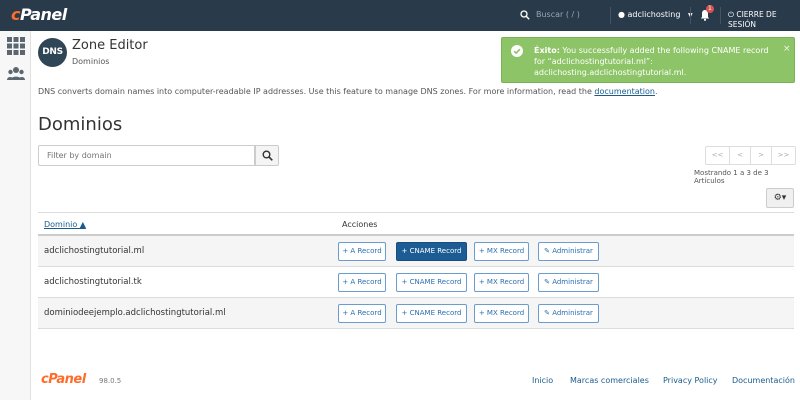 This screenshot has height=400, width=800. I want to click on alert-label: Éxito:, so click(547, 50).